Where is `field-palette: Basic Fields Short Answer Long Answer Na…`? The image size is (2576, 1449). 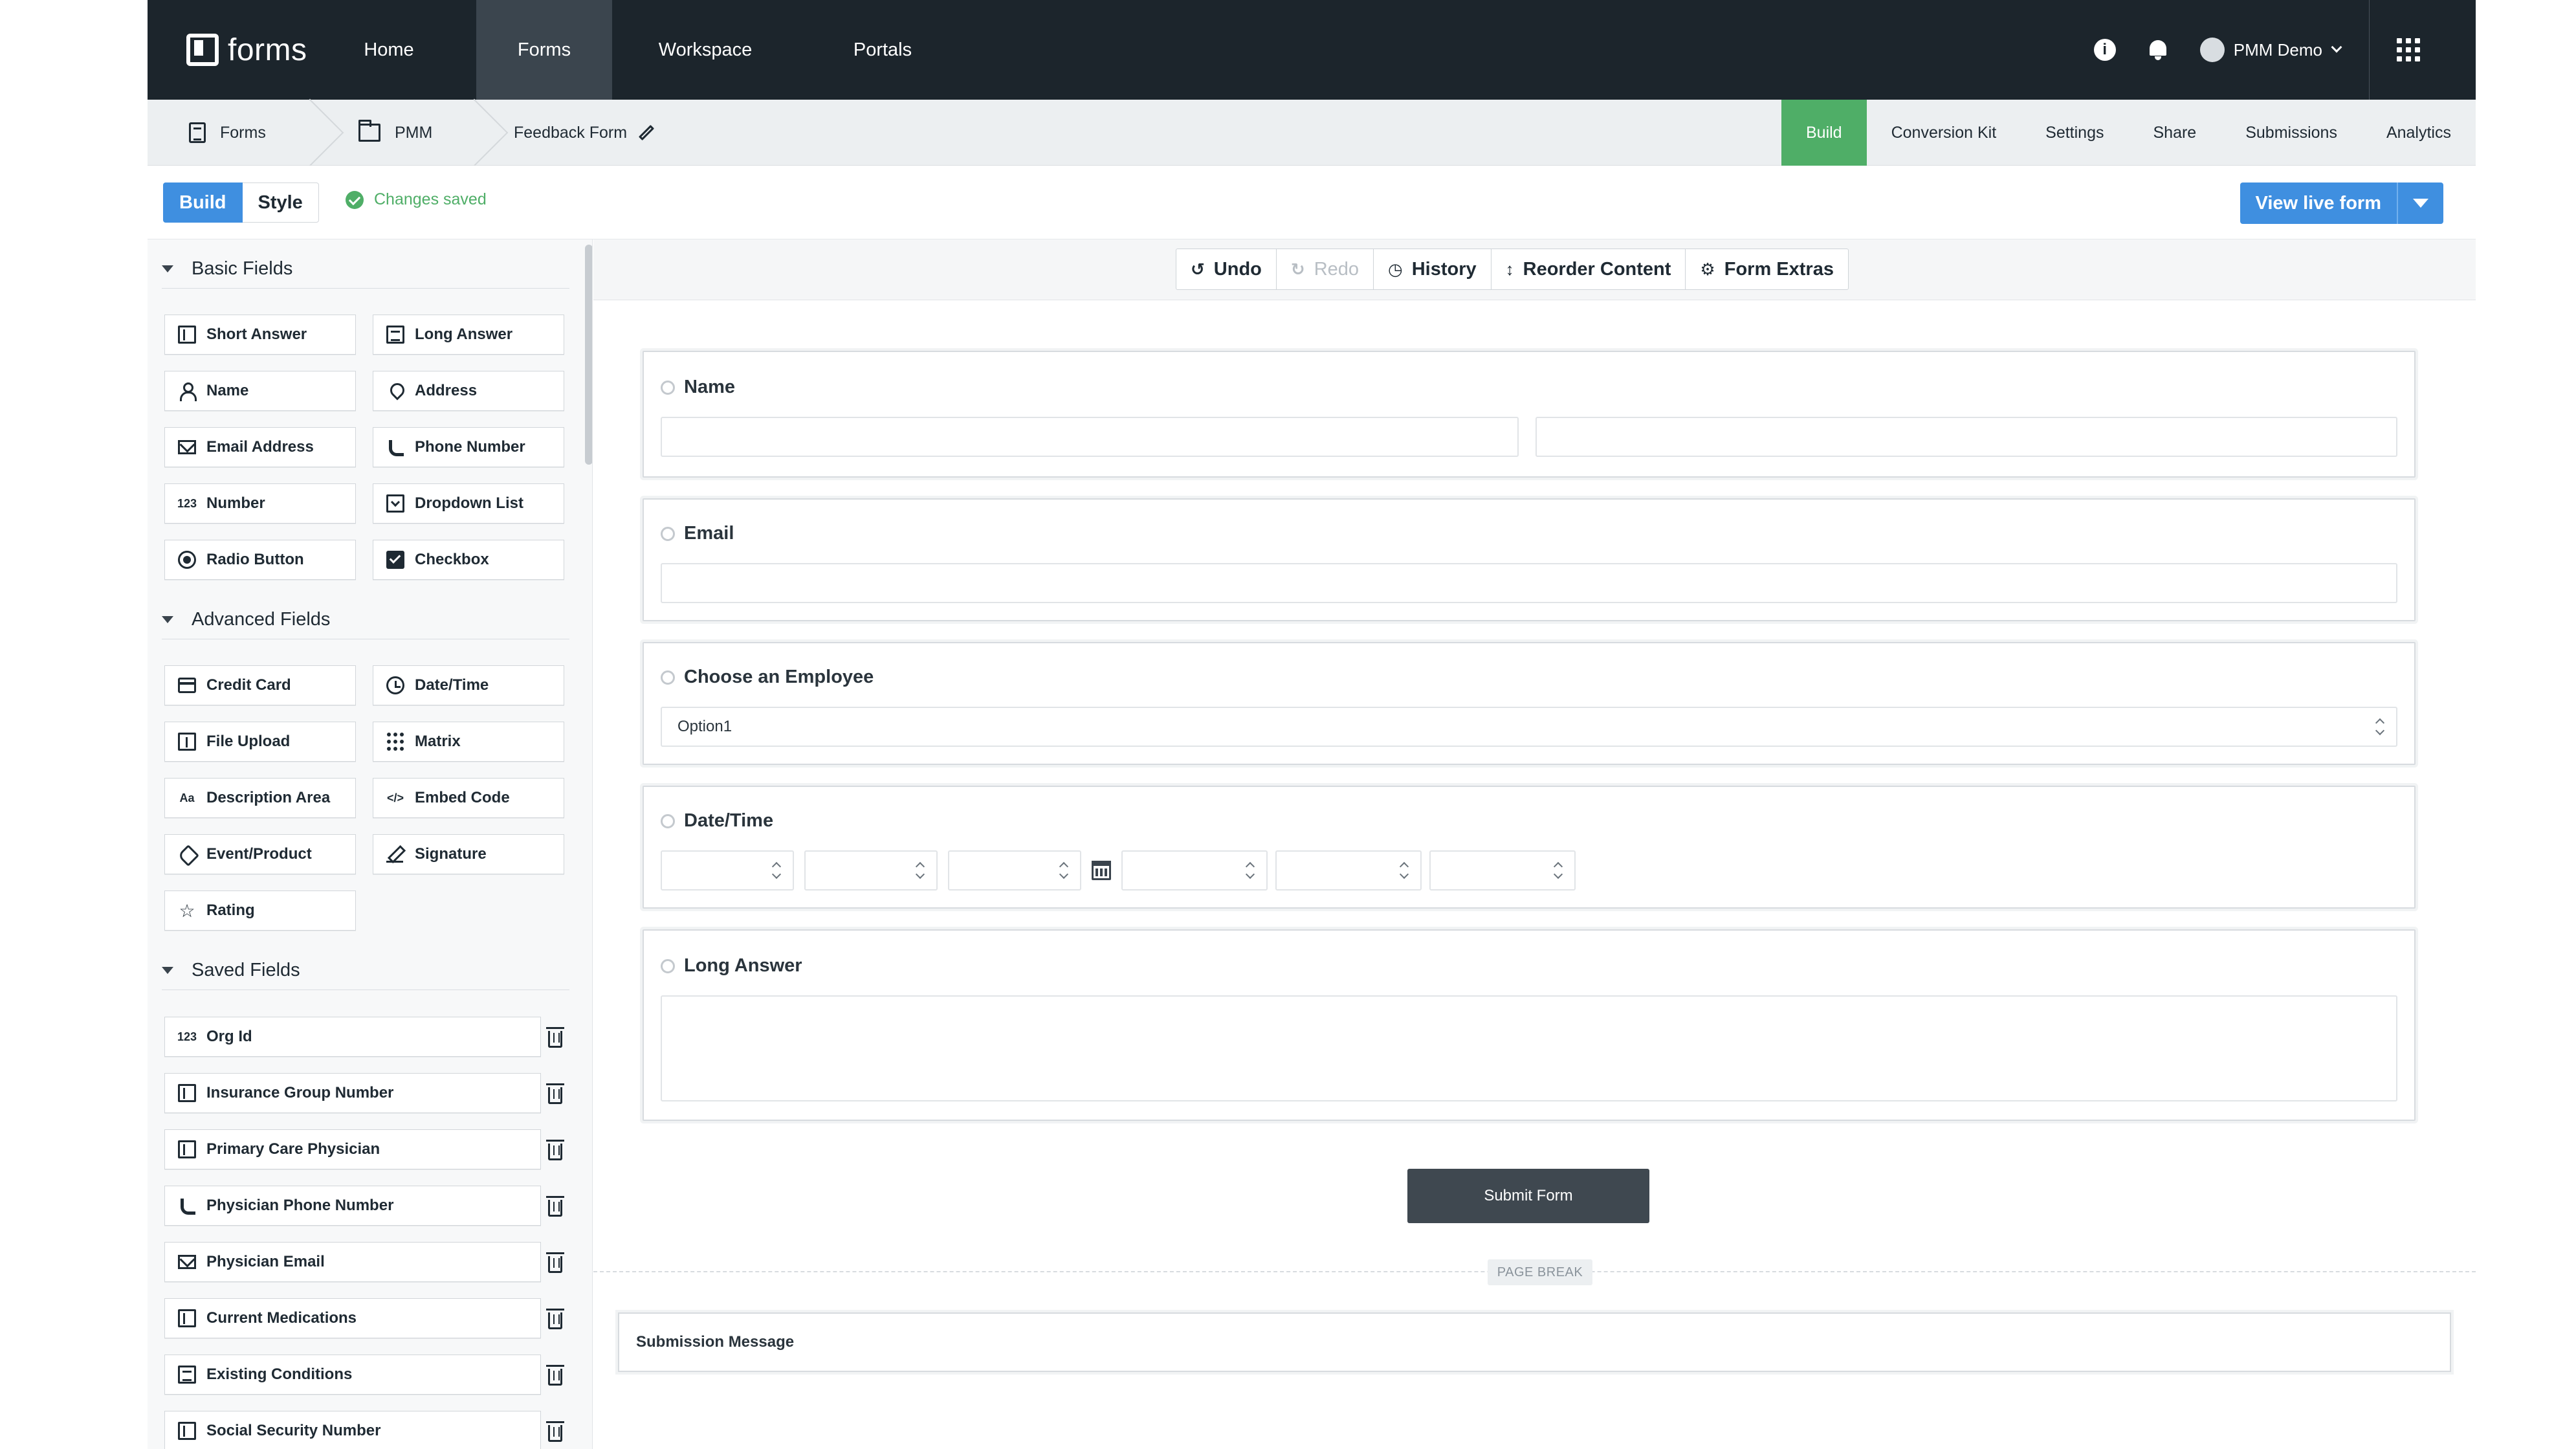 field-palette: Basic Fields Short Answer Long Answer Na… is located at coordinates (371, 844).